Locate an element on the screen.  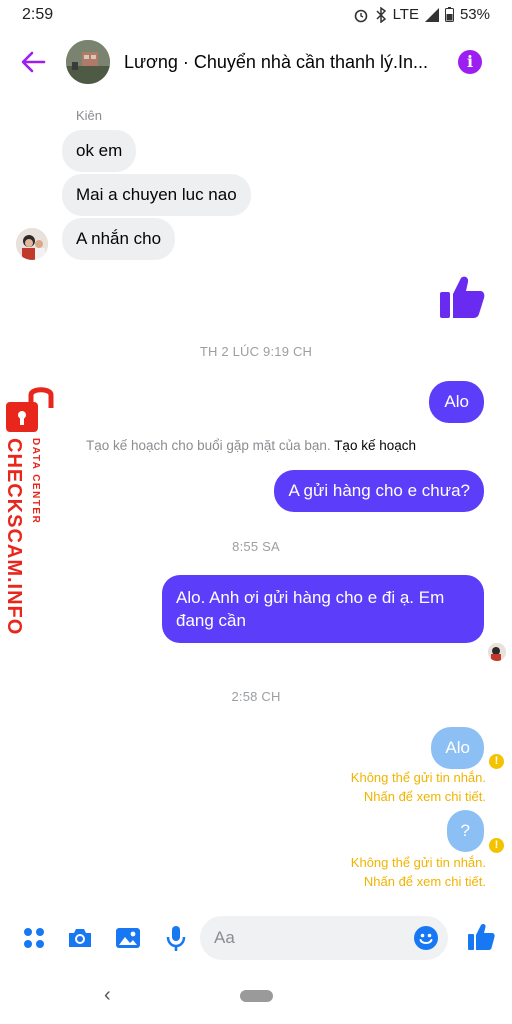
image-icon is located at coordinates (128, 938).